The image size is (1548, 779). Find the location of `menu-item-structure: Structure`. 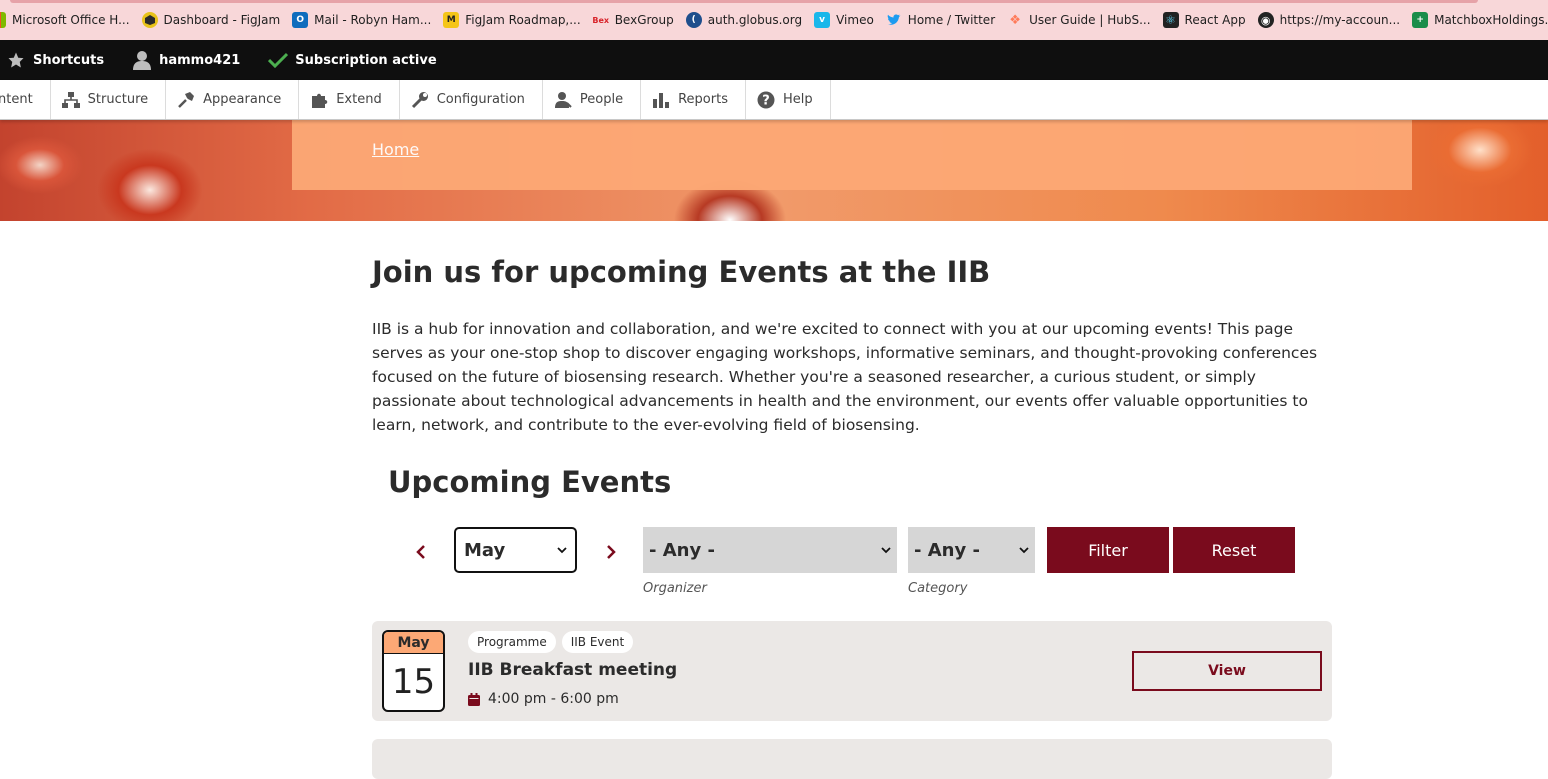

menu-item-structure: Structure is located at coordinates (109, 99).